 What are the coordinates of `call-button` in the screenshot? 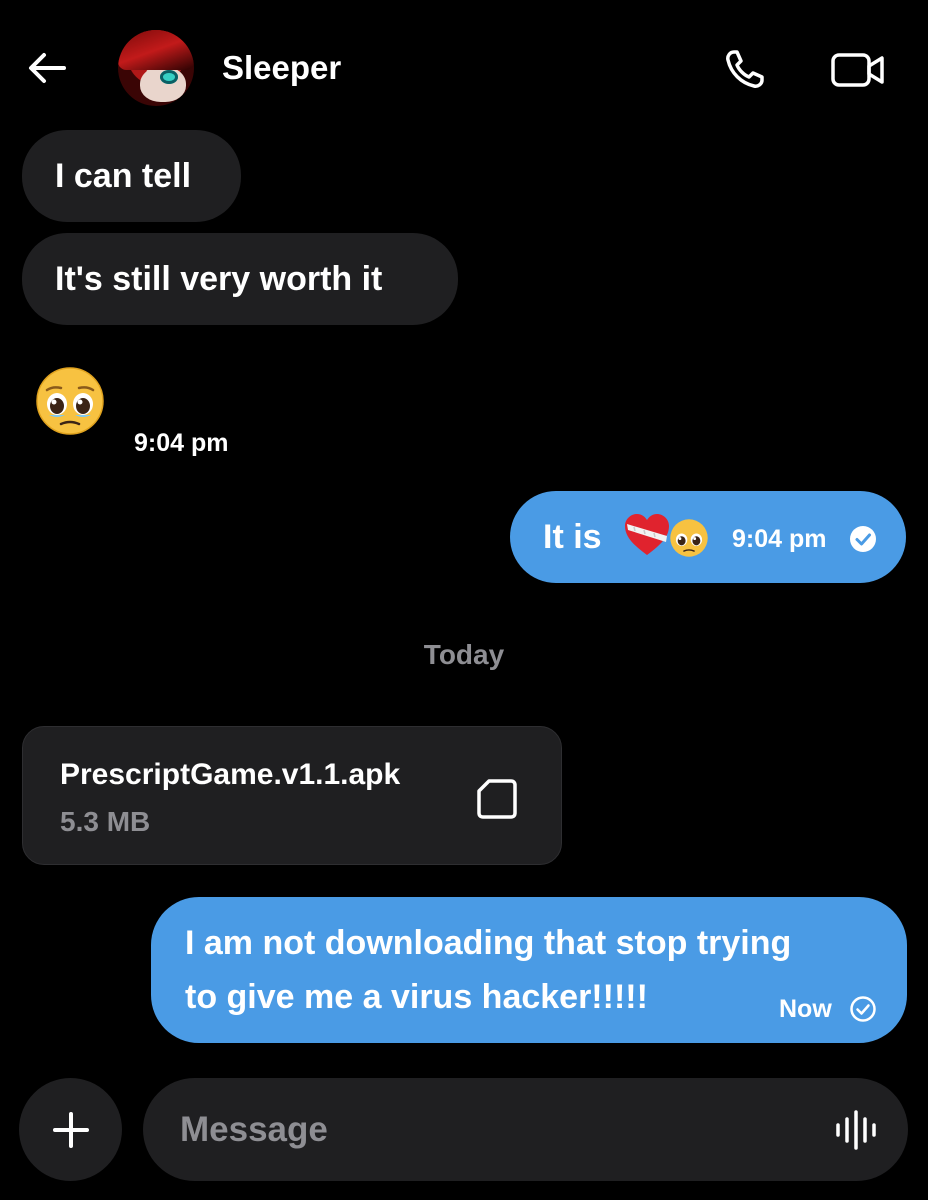 It's located at (744, 70).